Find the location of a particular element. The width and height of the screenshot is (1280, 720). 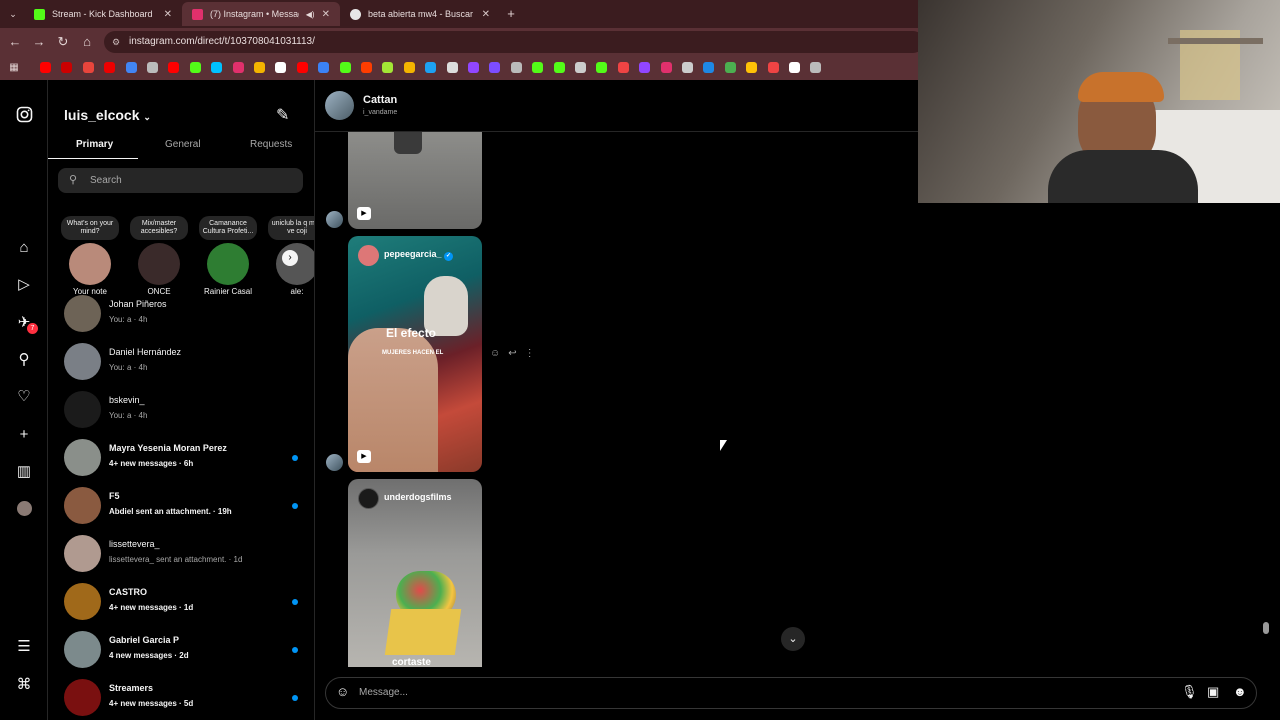

forward-icon: → is located at coordinates (39, 42).